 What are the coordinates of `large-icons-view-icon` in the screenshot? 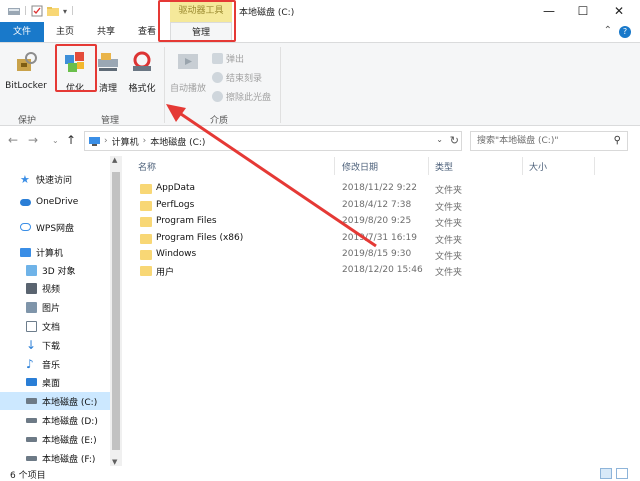 It's located at (622, 473).